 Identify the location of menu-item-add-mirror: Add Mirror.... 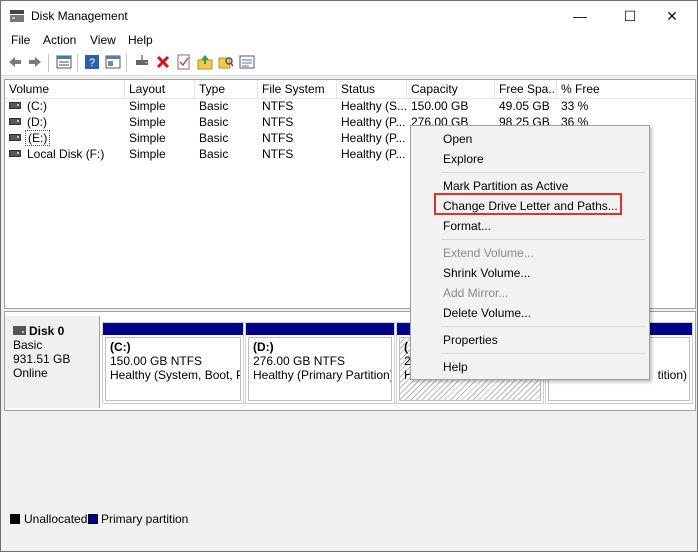
(476, 293).